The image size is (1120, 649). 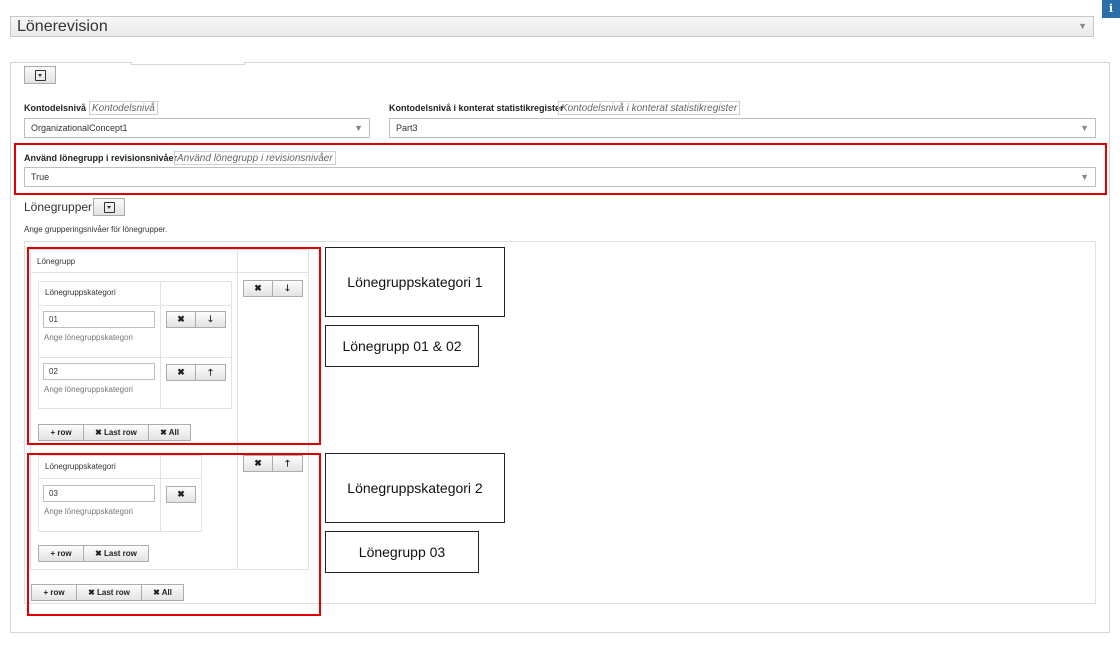 I want to click on page-title: Lönerevision, so click(x=62, y=26).